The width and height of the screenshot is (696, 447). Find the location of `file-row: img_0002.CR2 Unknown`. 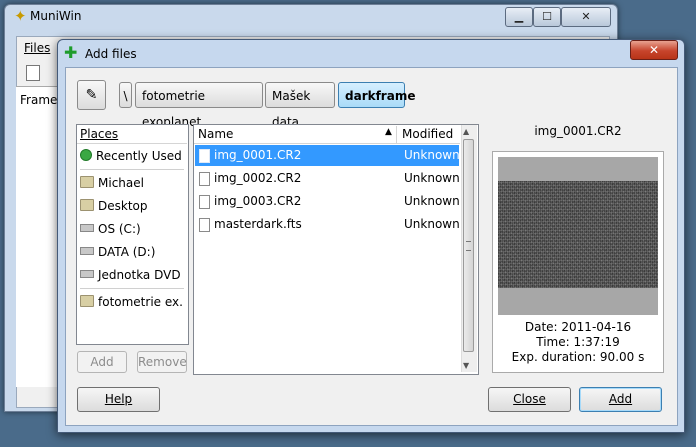

file-row: img_0002.CR2 Unknown is located at coordinates (327, 178).